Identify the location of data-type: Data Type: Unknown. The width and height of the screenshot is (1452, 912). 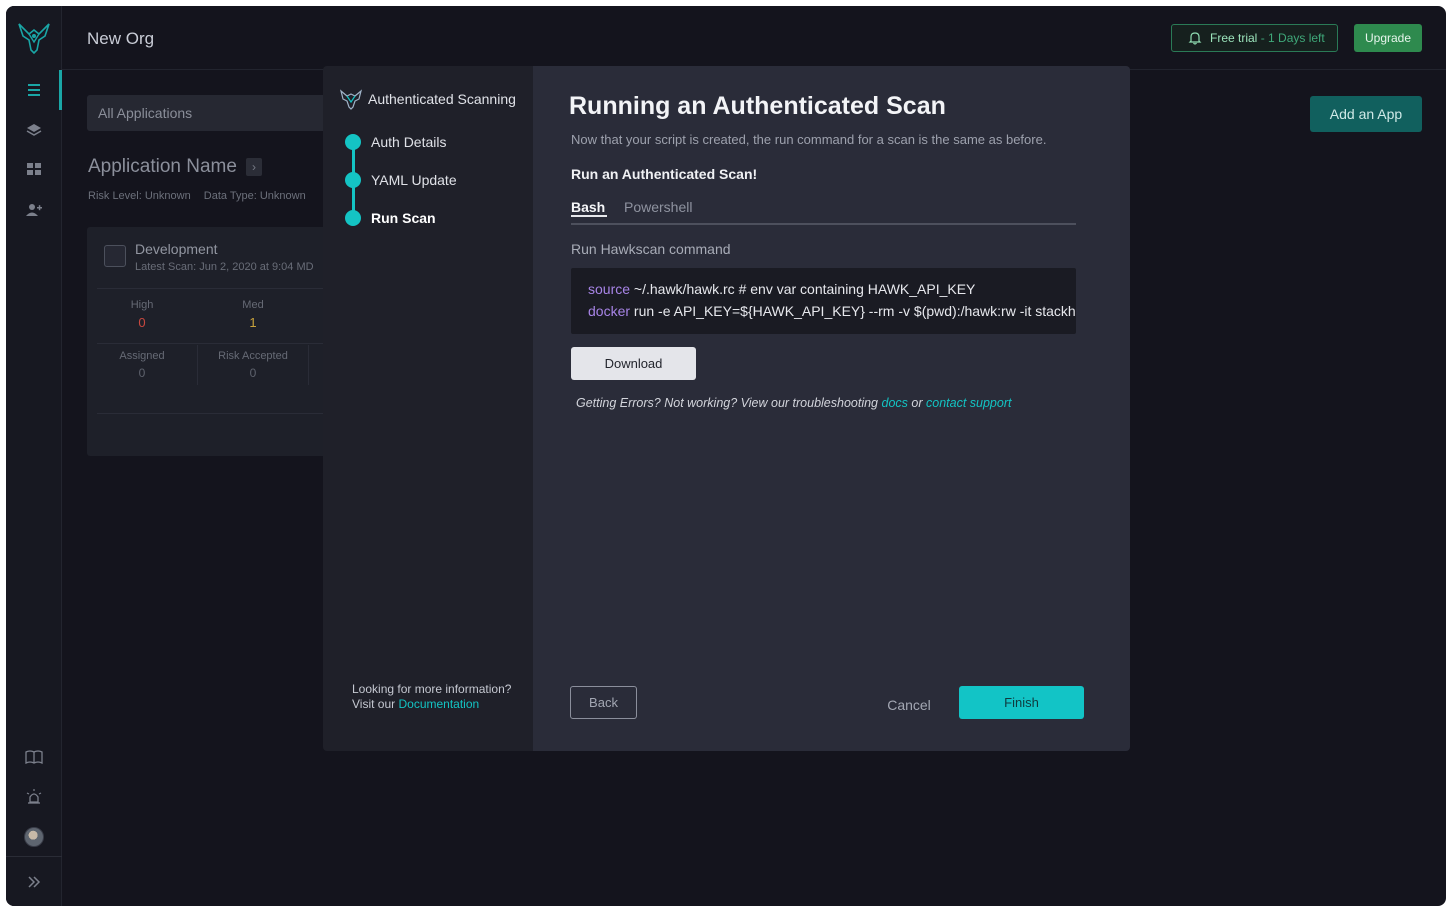
(254, 196).